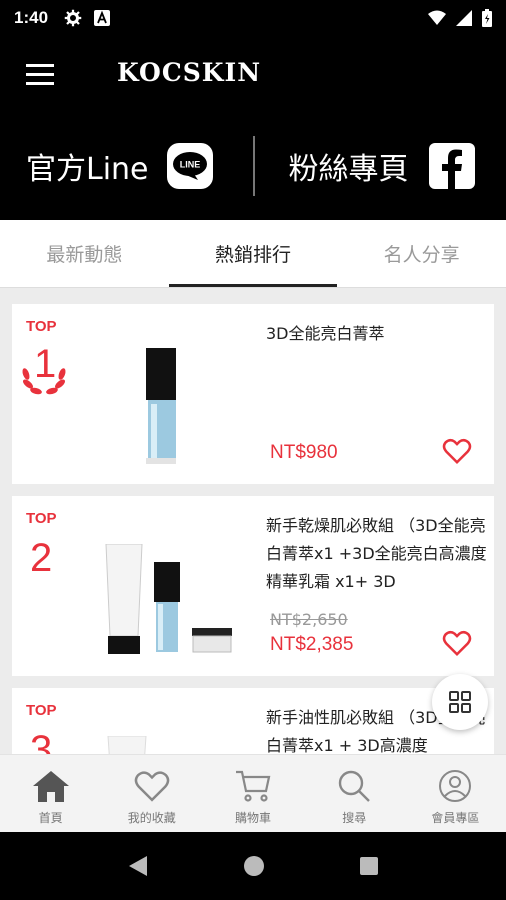 The height and width of the screenshot is (900, 506). Describe the element at coordinates (50, 818) in the screenshot. I see `nav-label: 首頁` at that location.